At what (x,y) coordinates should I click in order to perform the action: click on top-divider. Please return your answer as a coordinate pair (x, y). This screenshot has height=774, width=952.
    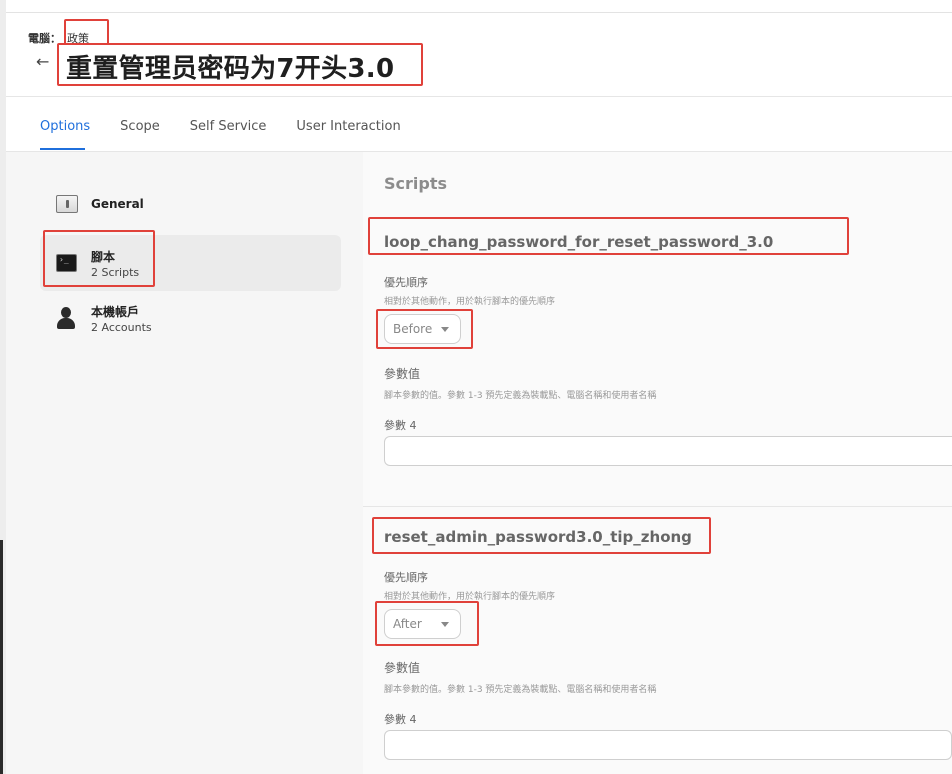
    Looking at the image, I should click on (479, 12).